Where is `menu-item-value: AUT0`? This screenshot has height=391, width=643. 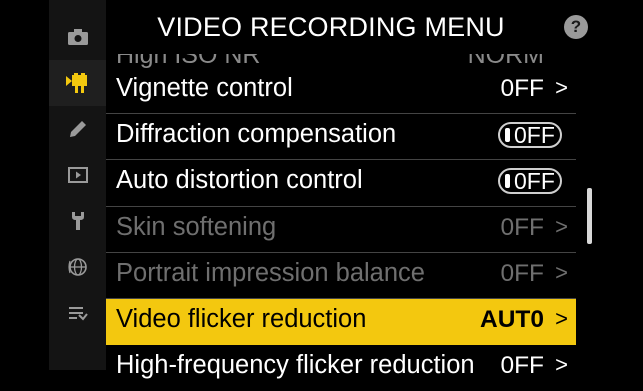 menu-item-value: AUT0 is located at coordinates (512, 319).